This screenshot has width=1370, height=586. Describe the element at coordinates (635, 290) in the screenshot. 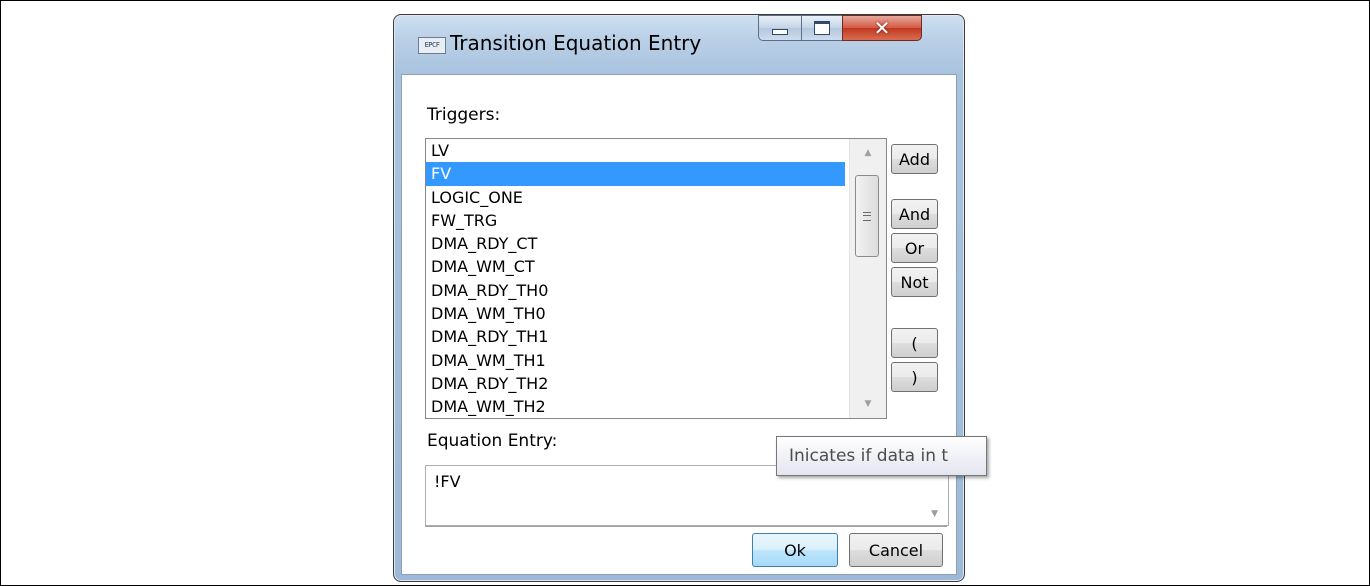

I see `list-item: DMA_RDY_TH0` at that location.